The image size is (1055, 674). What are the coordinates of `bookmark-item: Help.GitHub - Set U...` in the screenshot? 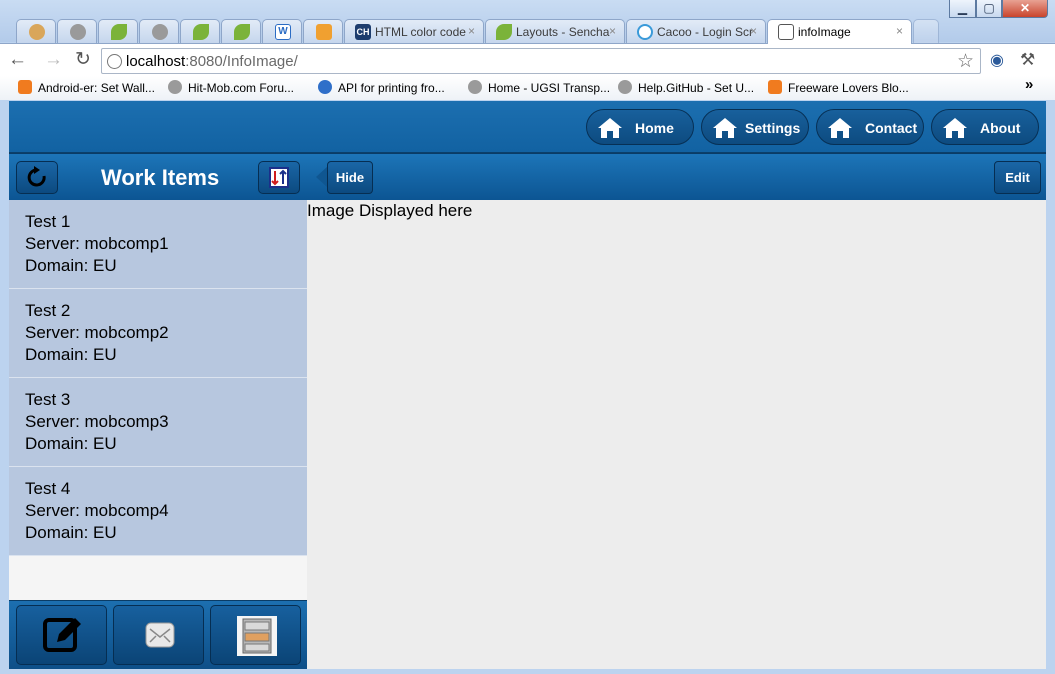 It's located at (686, 87).